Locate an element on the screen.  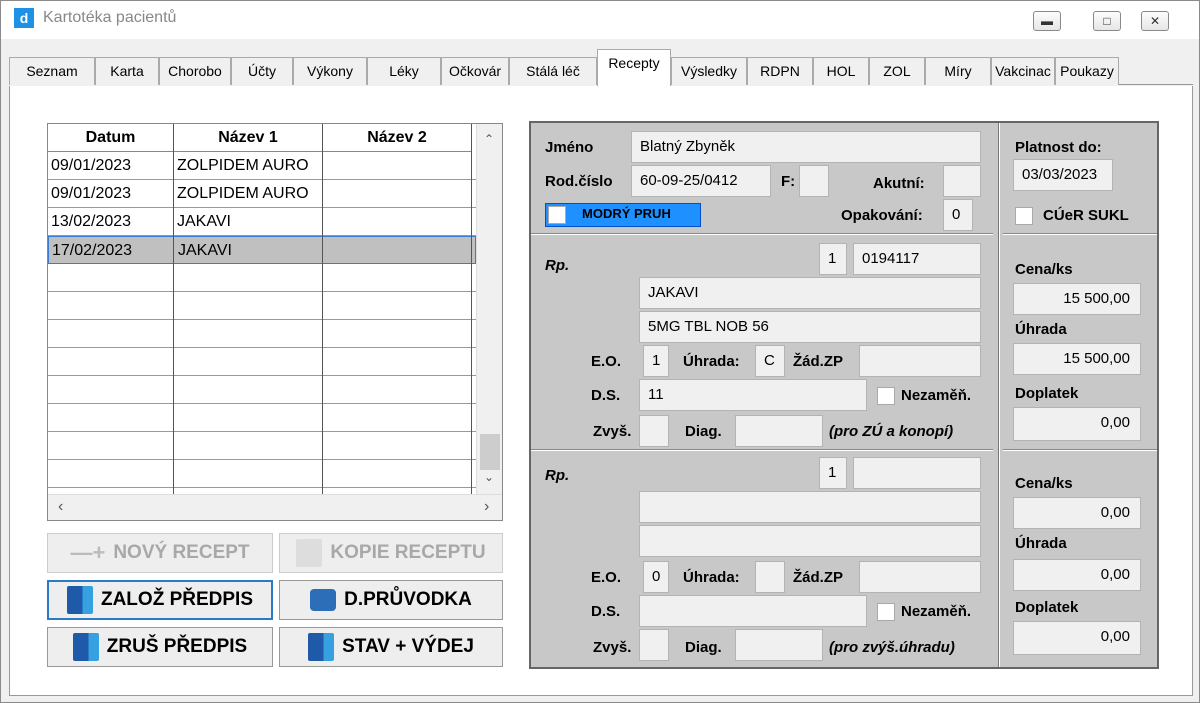
cancel-order-button: ZRUŠ PŘEDPIS is located at coordinates (160, 647).